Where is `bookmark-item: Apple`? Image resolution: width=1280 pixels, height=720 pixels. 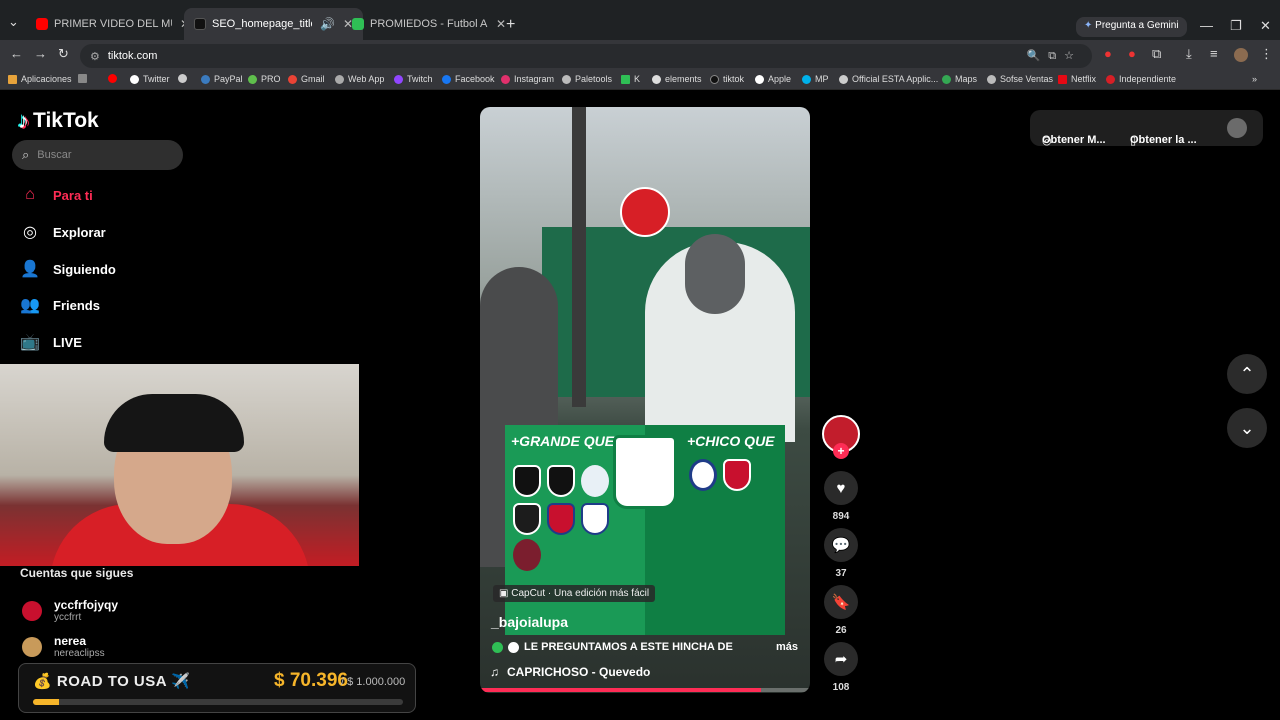 bookmark-item: Apple is located at coordinates (773, 79).